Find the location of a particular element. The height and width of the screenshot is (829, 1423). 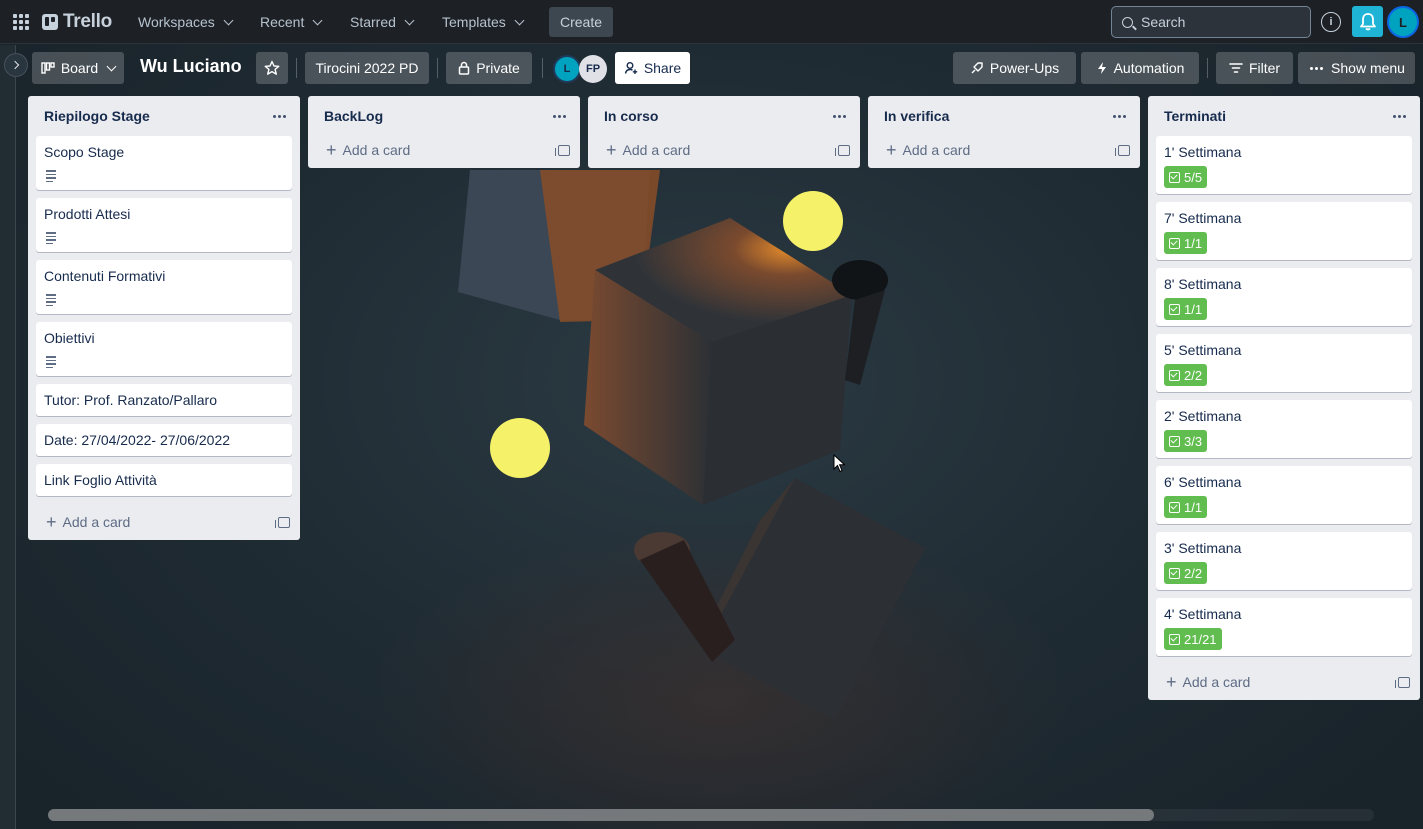

board-title: Wu Luciano is located at coordinates (191, 68).